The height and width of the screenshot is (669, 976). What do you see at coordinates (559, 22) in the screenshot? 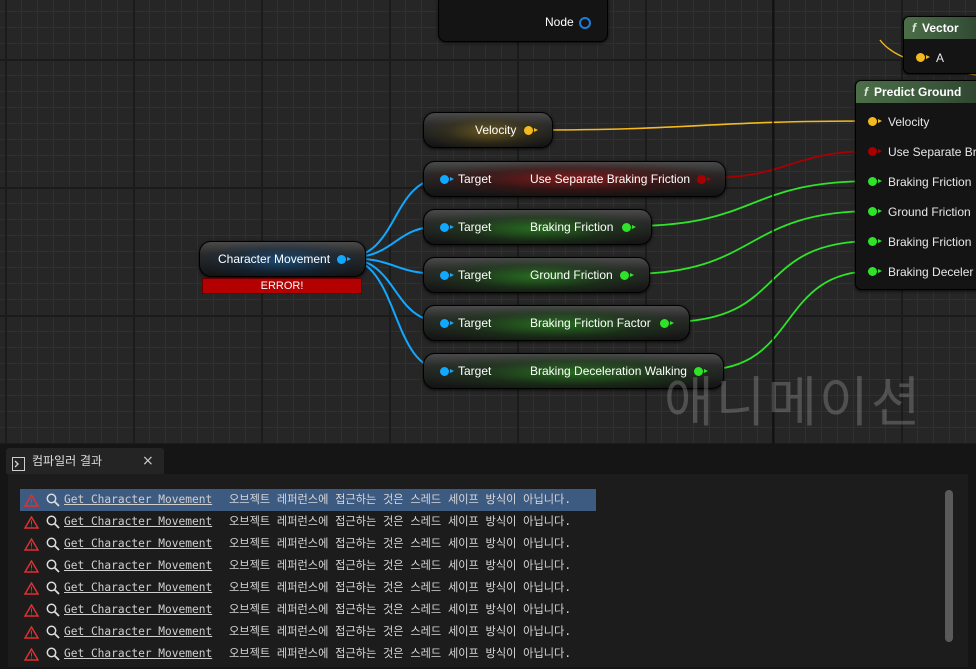
I see `partial-node-label: Node` at bounding box center [559, 22].